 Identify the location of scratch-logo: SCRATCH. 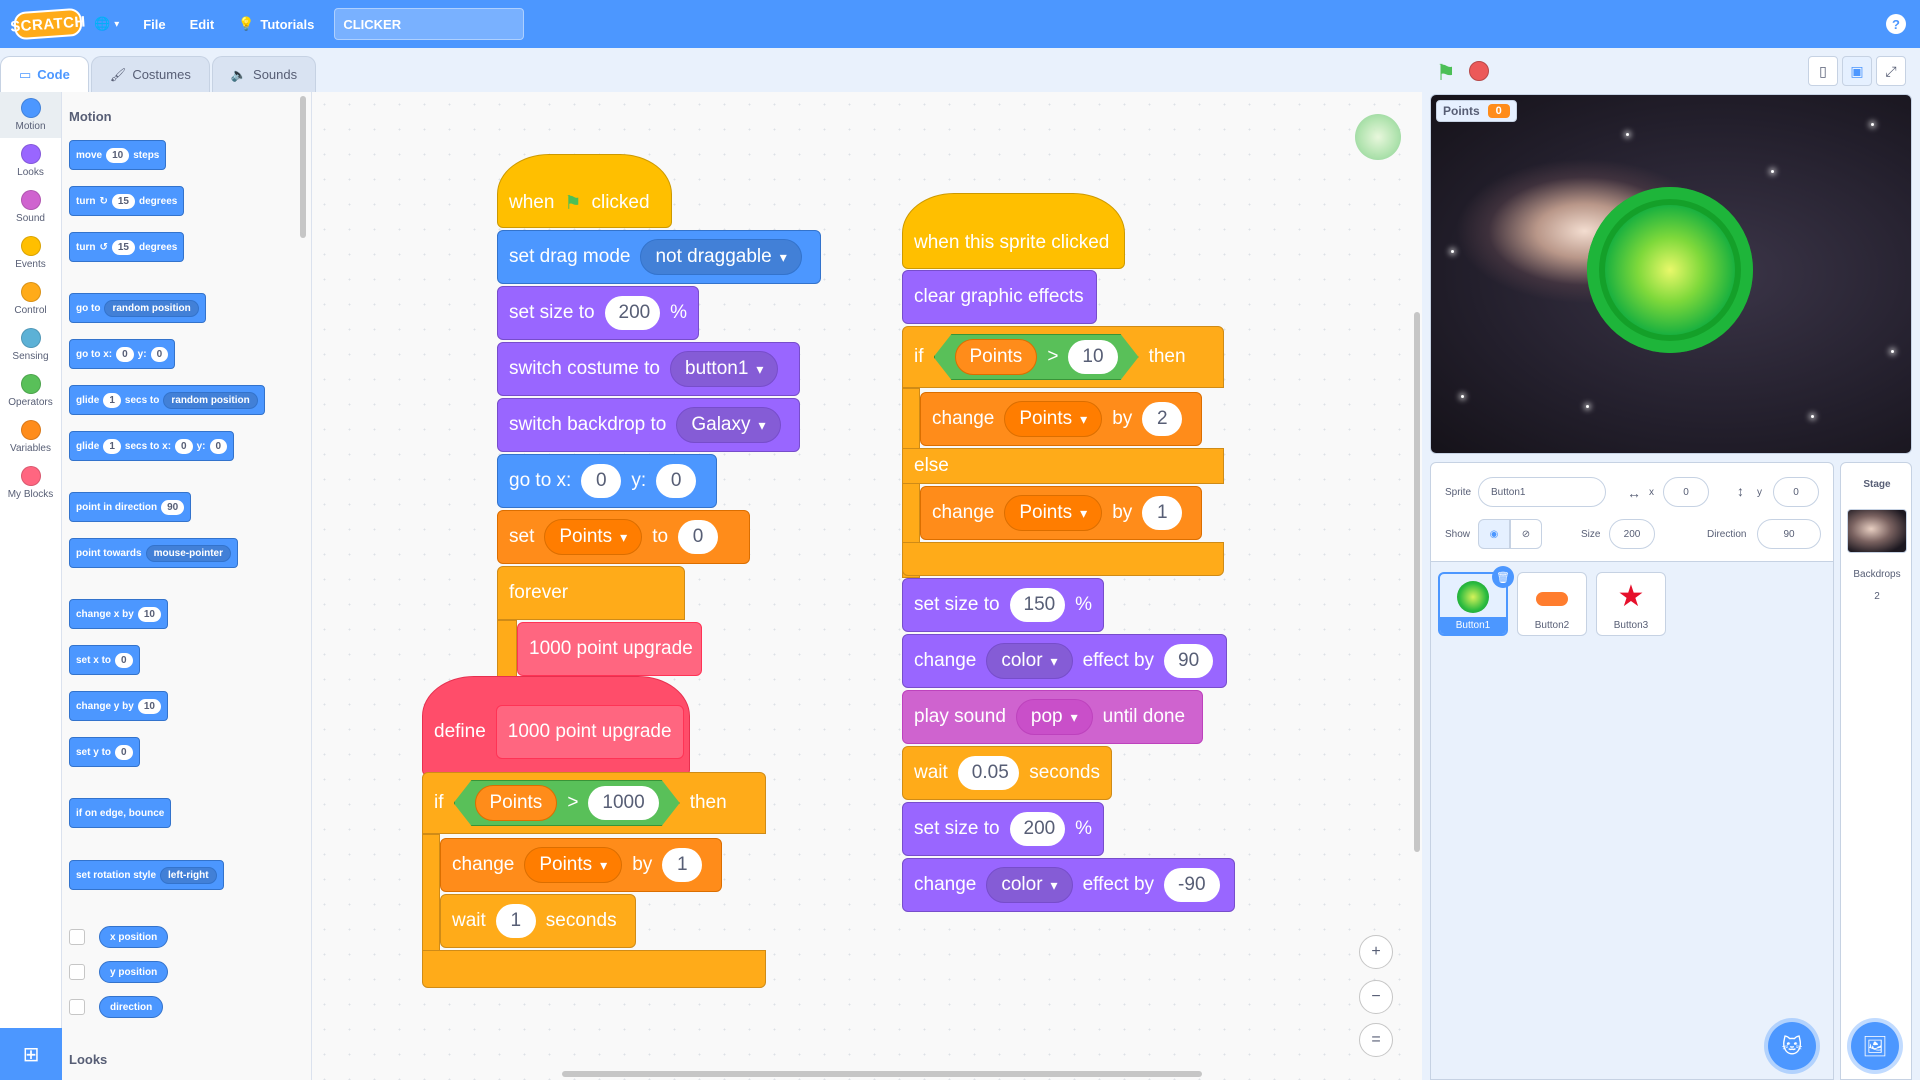
(48, 24).